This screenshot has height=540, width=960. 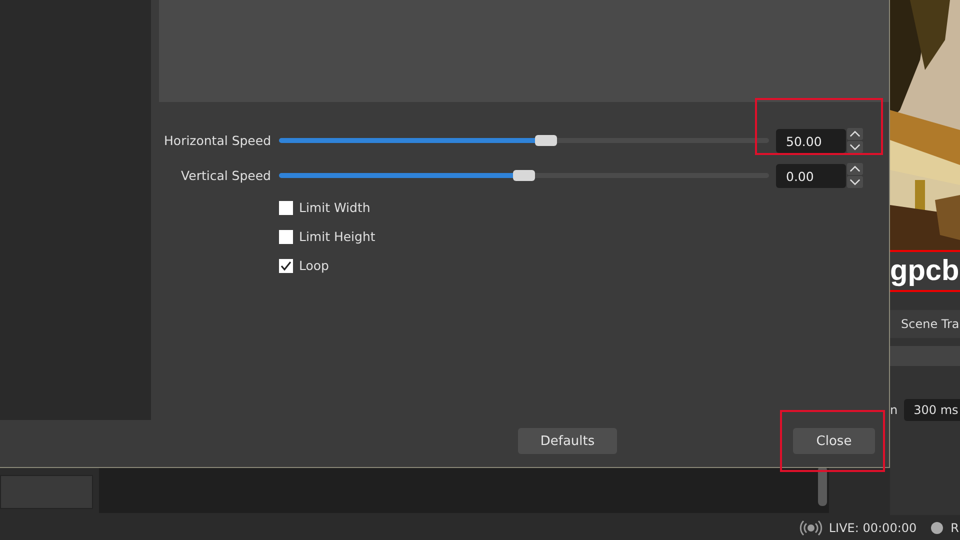 What do you see at coordinates (872, 527) in the screenshot?
I see `live-timer: LIVE: 00:00:00` at bounding box center [872, 527].